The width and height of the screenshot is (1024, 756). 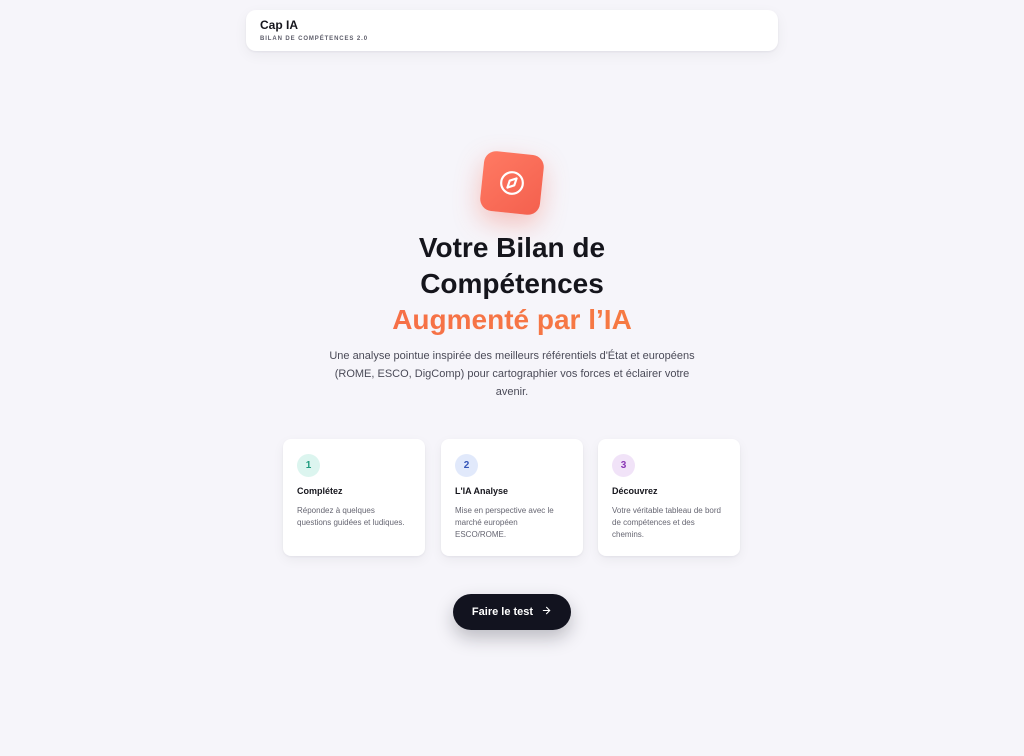 I want to click on step-number-badge: 3, so click(x=623, y=465).